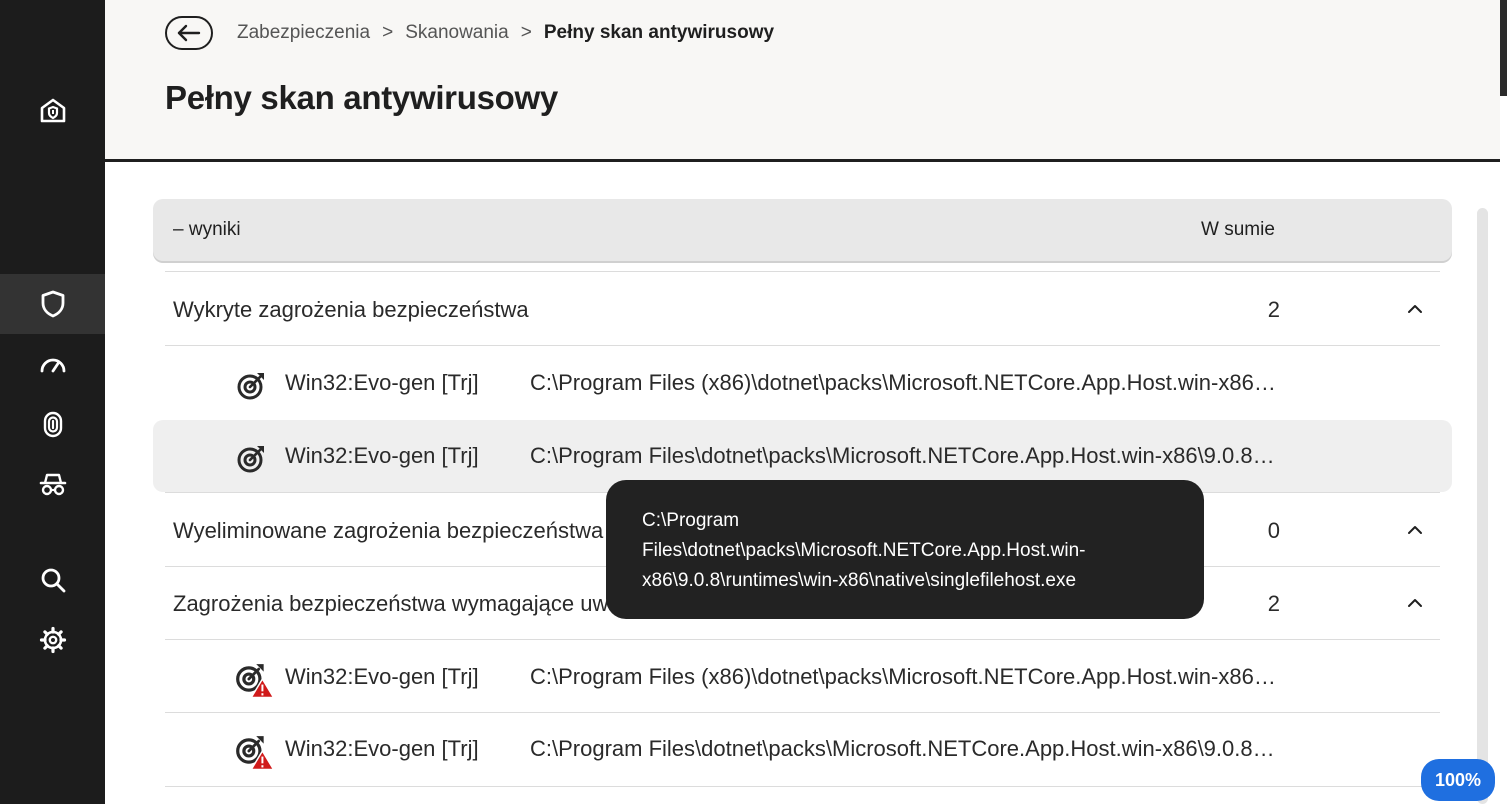  I want to click on group-count: 0, so click(1273, 530).